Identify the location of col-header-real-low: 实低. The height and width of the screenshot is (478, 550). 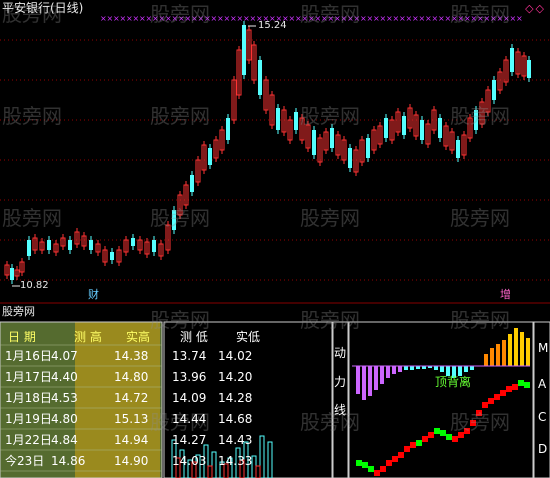
(248, 337).